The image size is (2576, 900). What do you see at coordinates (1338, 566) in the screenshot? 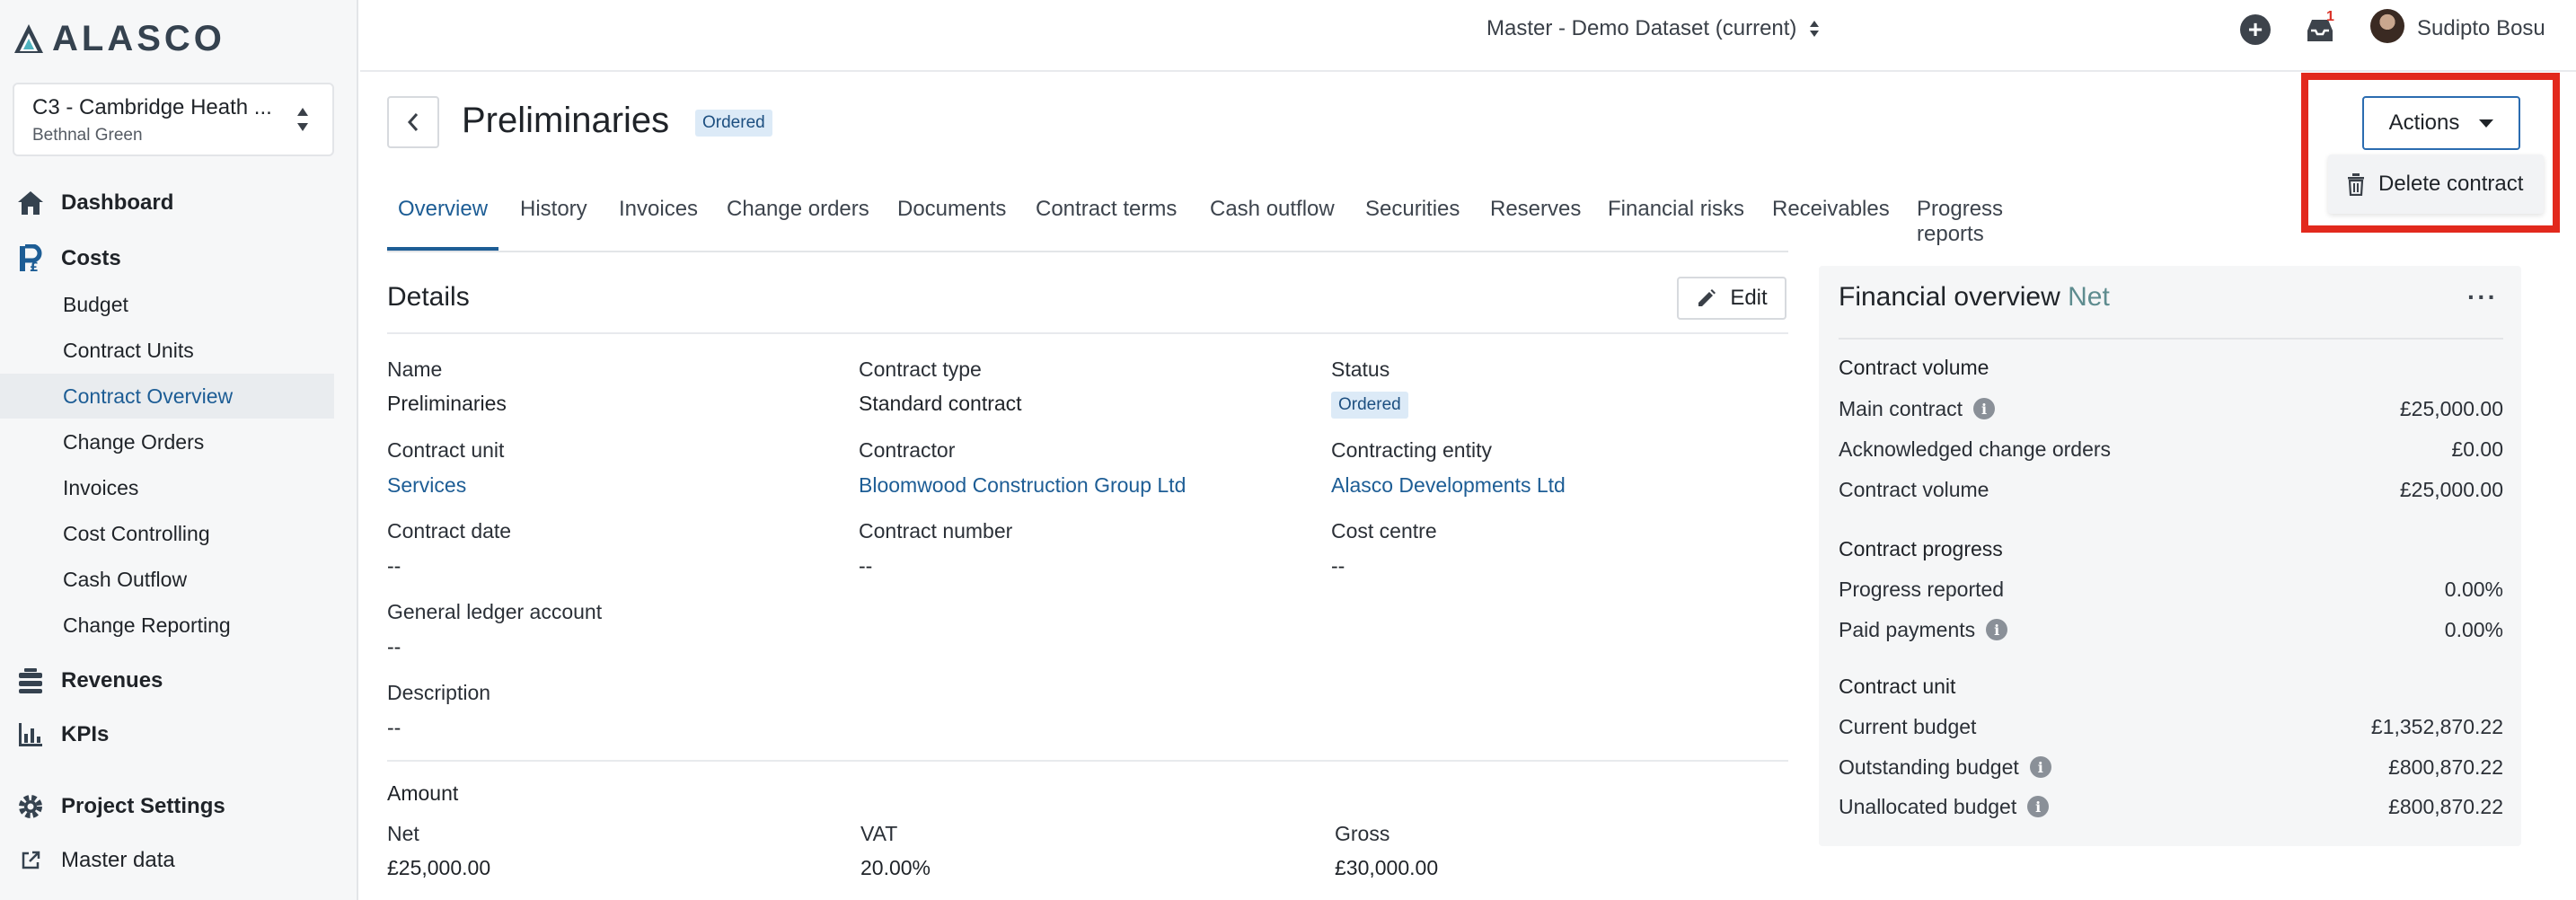
I see `cost-centre-value: --` at bounding box center [1338, 566].